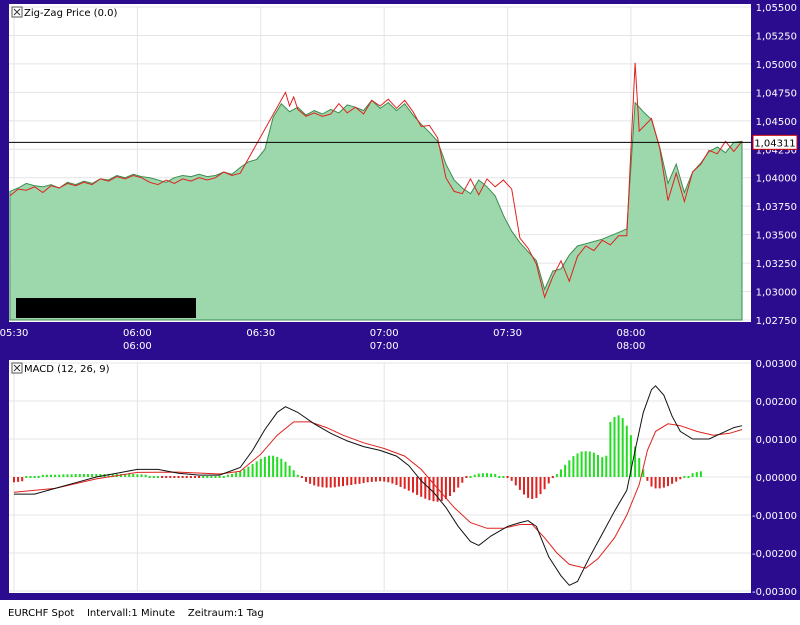 This screenshot has width=800, height=625. What do you see at coordinates (384, 346) in the screenshot?
I see `date-x-tick-label: 07:00` at bounding box center [384, 346].